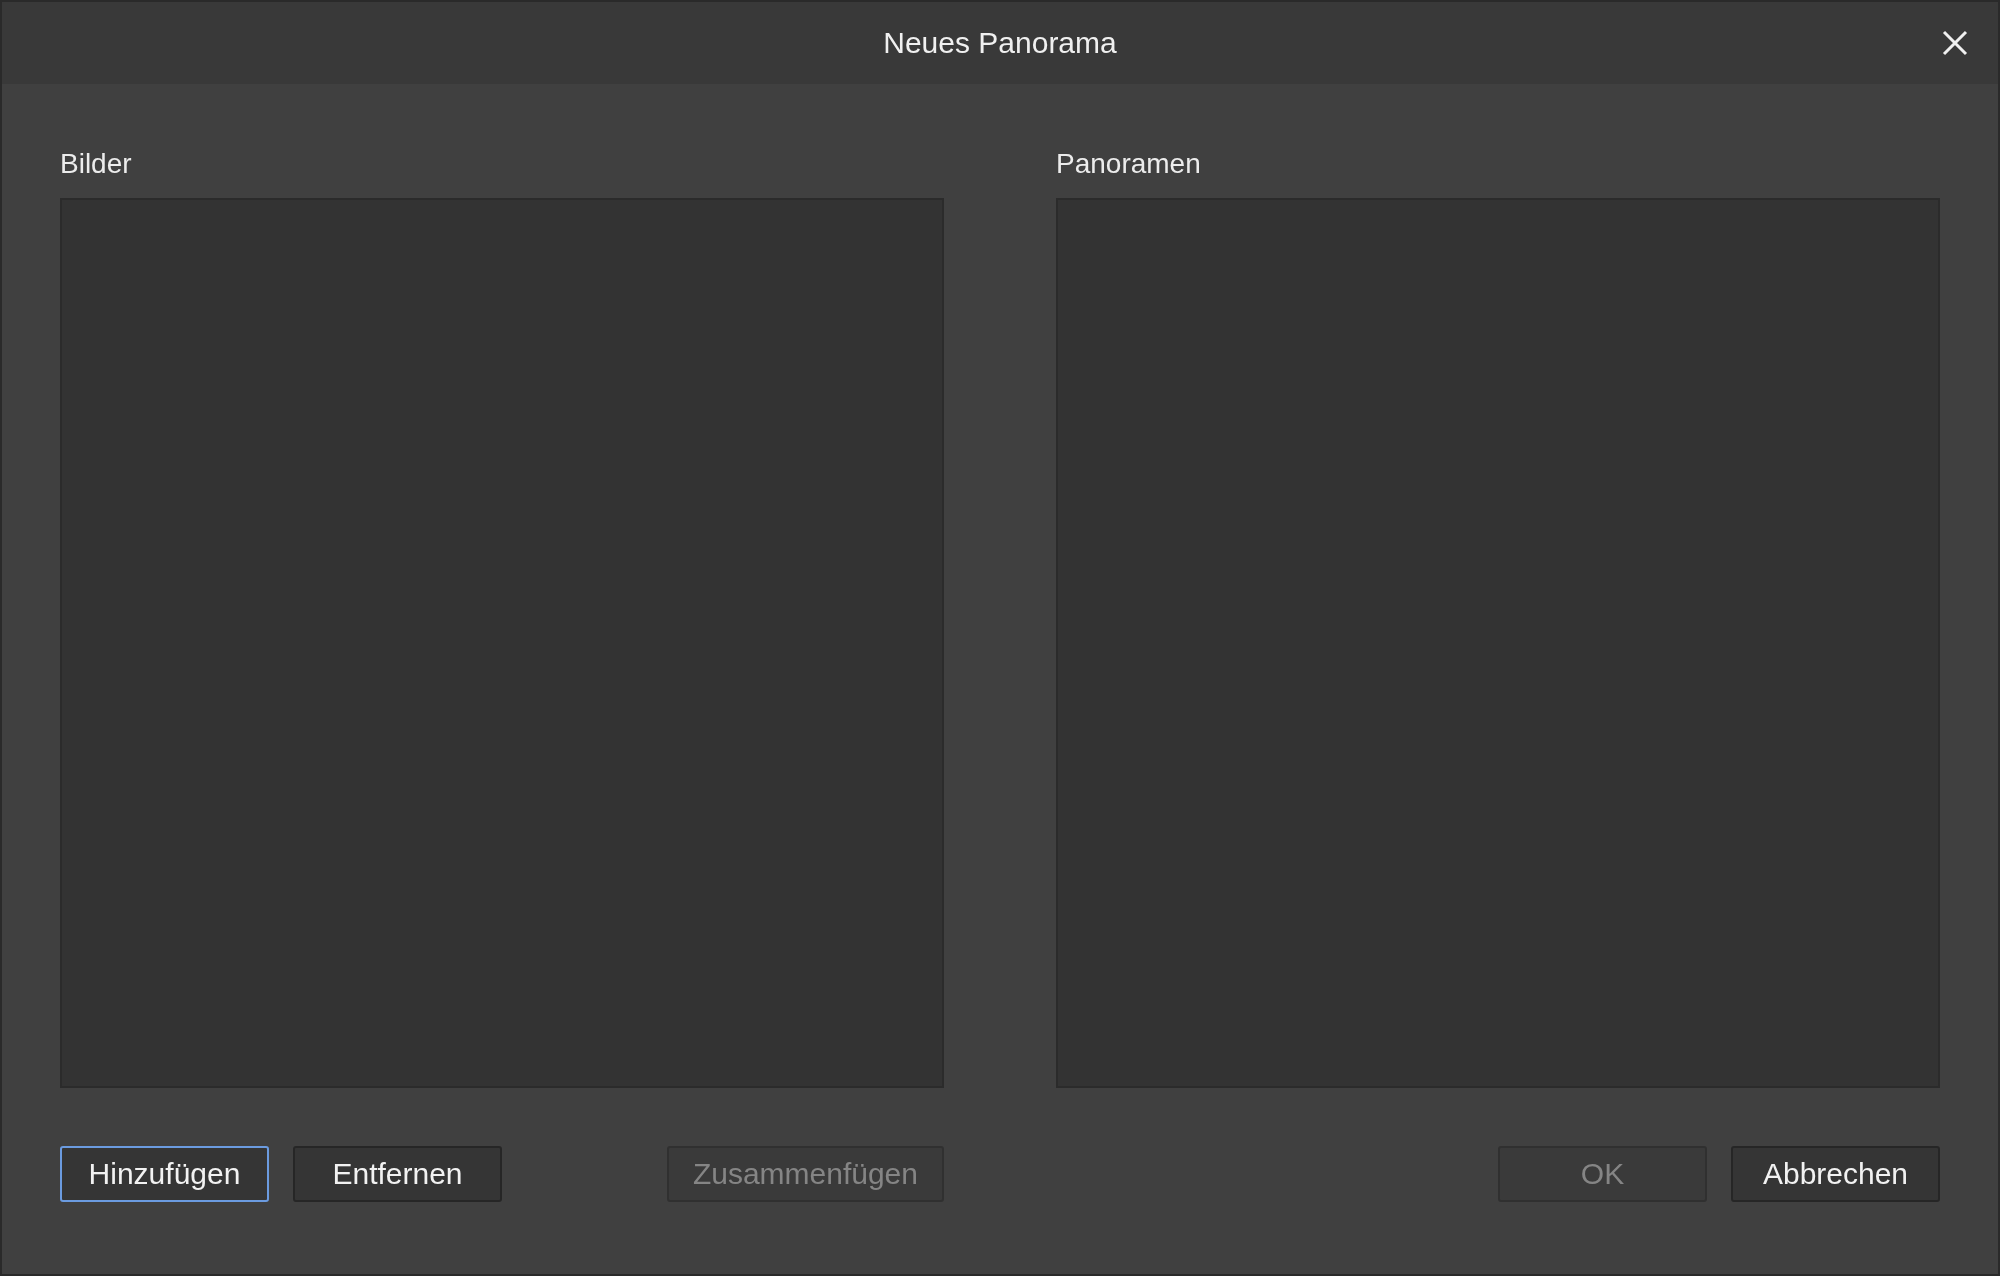 The height and width of the screenshot is (1276, 2000). I want to click on close-icon, so click(1955, 43).